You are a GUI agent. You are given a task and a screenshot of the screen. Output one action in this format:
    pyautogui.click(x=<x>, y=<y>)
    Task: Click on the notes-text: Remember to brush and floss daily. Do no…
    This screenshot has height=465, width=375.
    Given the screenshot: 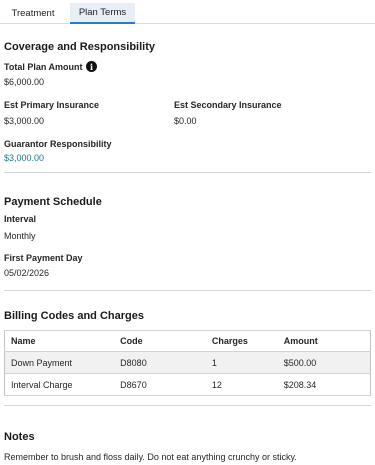 What is the action you would take?
    pyautogui.click(x=150, y=457)
    